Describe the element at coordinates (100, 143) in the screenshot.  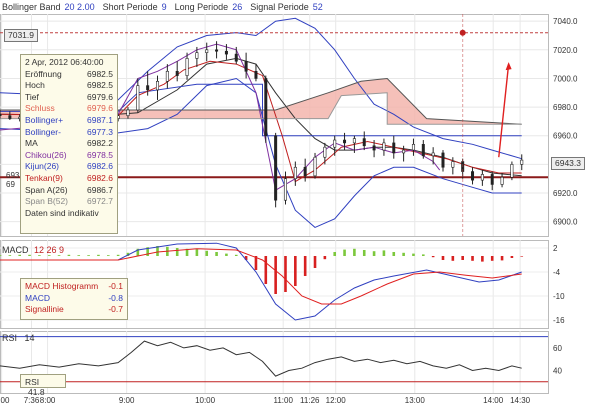
I see `tooltip-row-value: 6982.2` at that location.